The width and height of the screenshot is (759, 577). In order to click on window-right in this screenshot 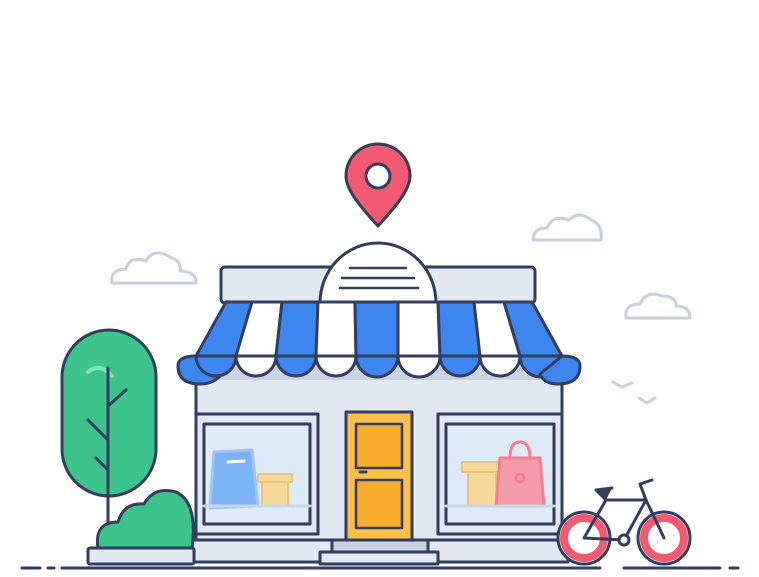, I will do `click(500, 474)`.